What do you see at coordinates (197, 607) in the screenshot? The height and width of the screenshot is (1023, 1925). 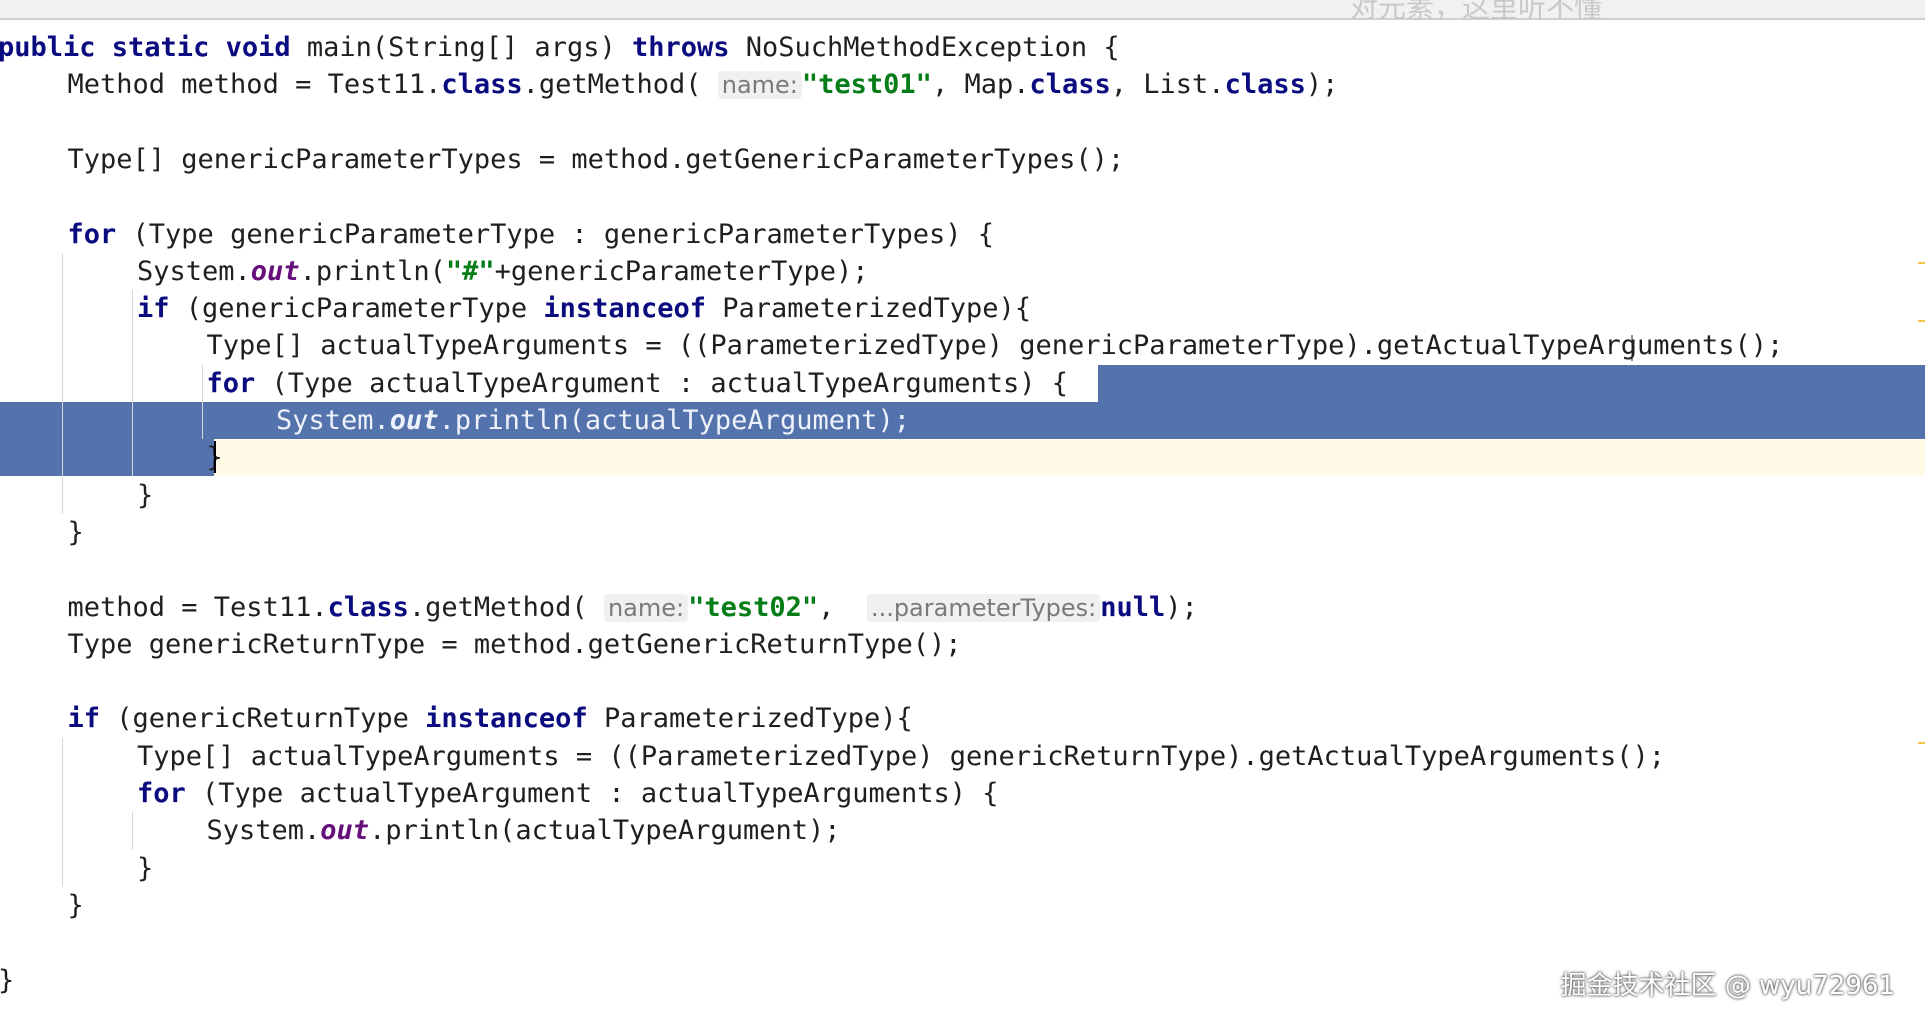 I see `code-token: method = Test11.` at bounding box center [197, 607].